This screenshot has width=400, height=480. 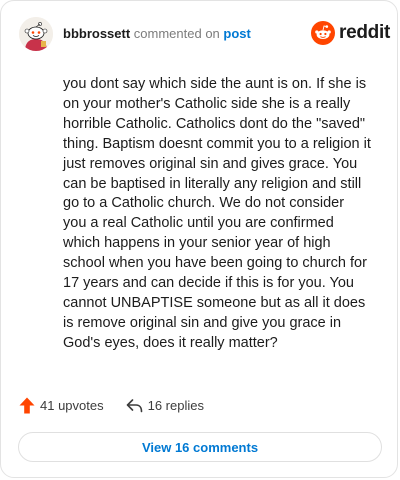 What do you see at coordinates (111, 405) in the screenshot?
I see `comment-footer: 41 upvotes 16 replies` at bounding box center [111, 405].